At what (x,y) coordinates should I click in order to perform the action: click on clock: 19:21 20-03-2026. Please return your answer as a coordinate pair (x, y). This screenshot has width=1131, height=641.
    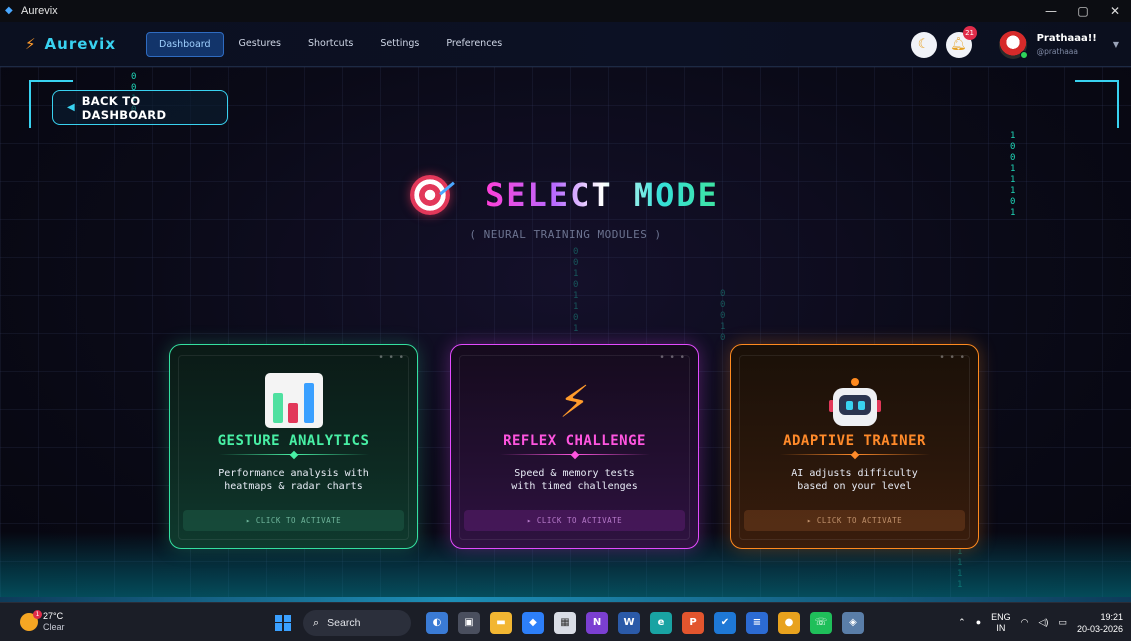
    Looking at the image, I should click on (1100, 623).